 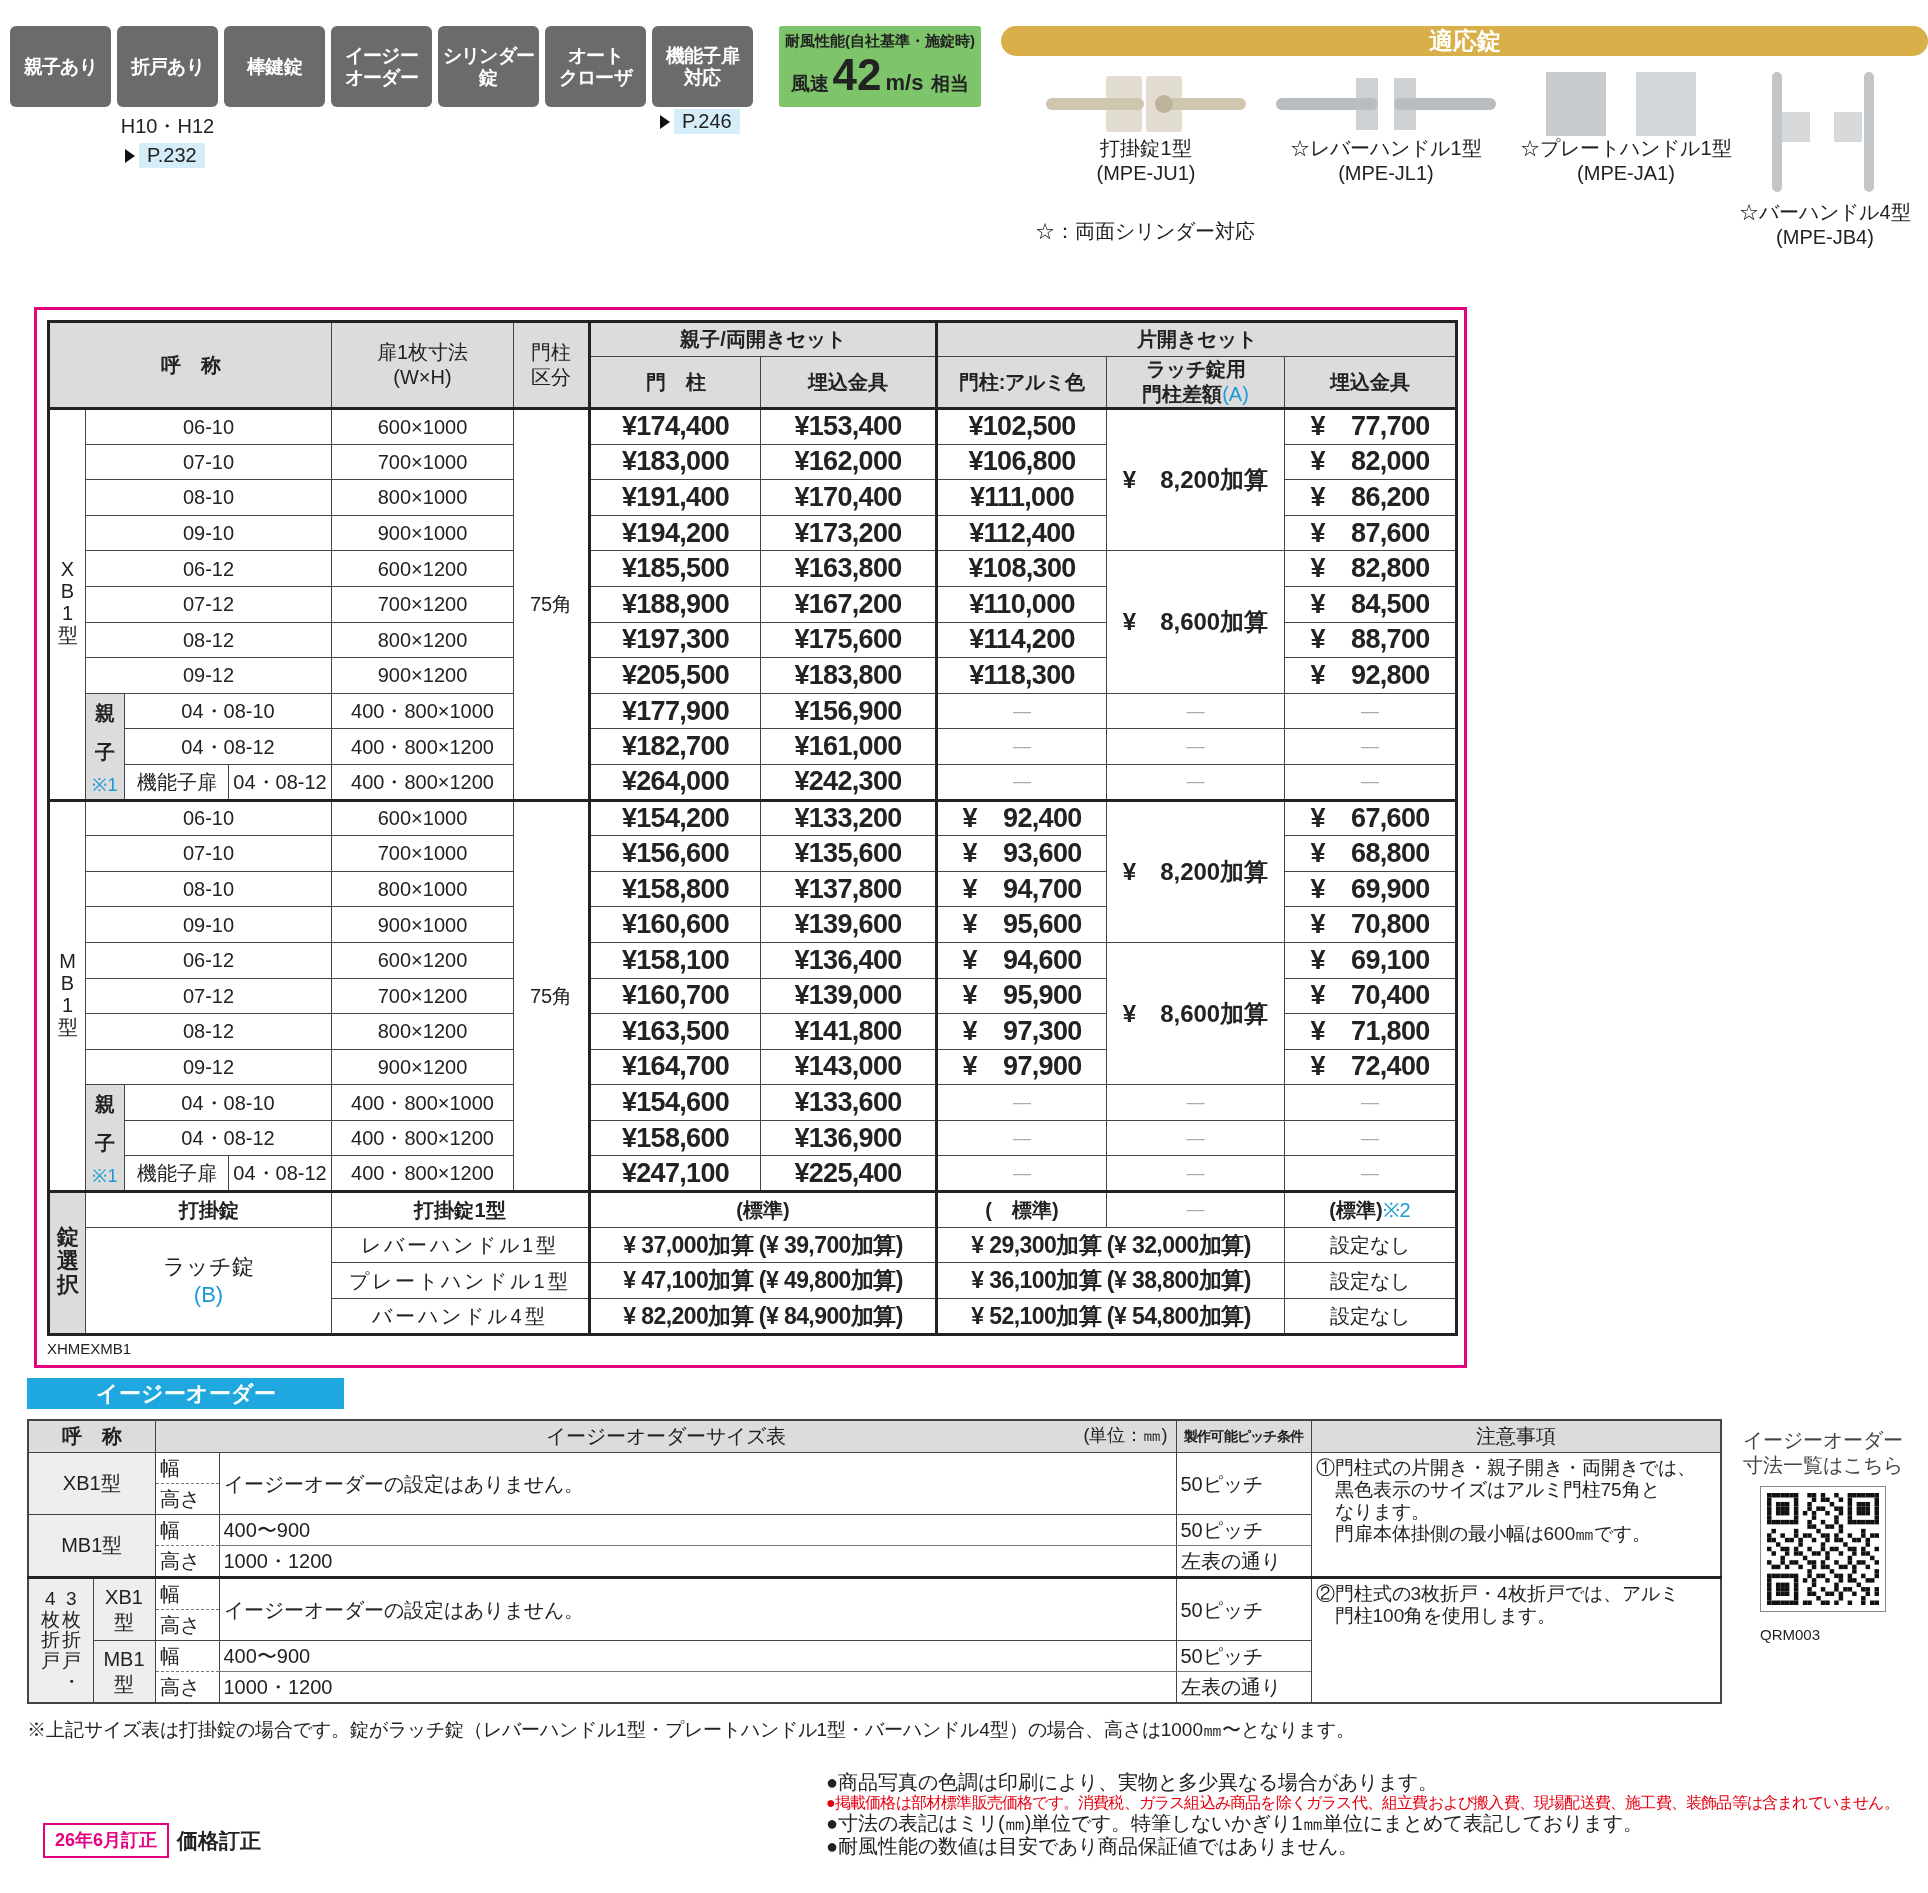 I want to click on badge-text: 棒鍵錠, so click(x=274, y=66).